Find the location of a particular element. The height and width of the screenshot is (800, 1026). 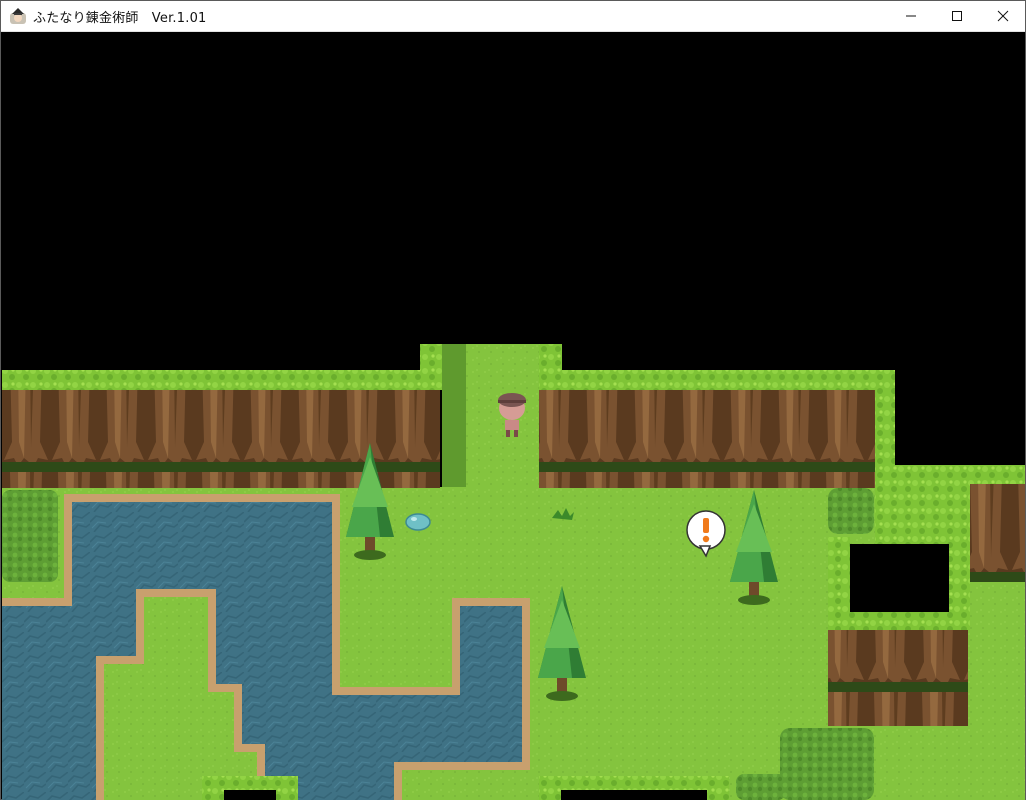

bottom-void-left is located at coordinates (250, 795).